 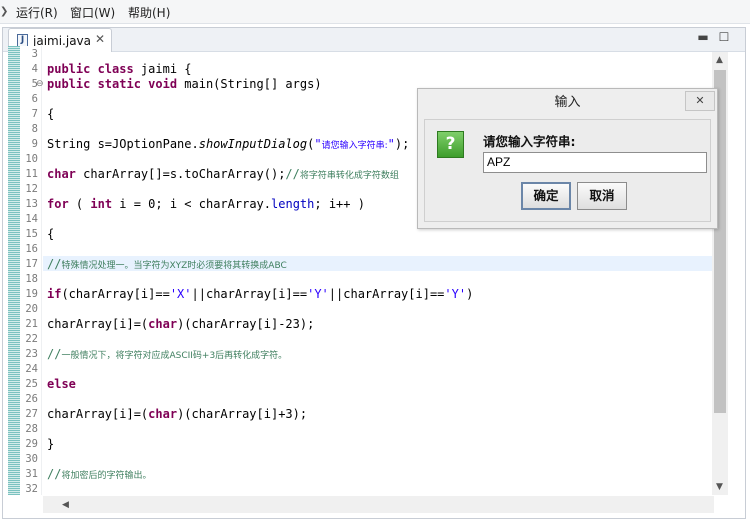 What do you see at coordinates (4, 11) in the screenshot?
I see `menu-edge: ❯` at bounding box center [4, 11].